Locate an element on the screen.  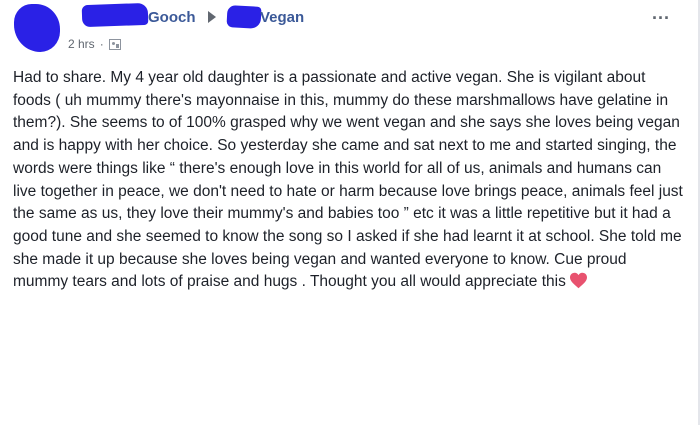
group-name: Vegan is located at coordinates (282, 17).